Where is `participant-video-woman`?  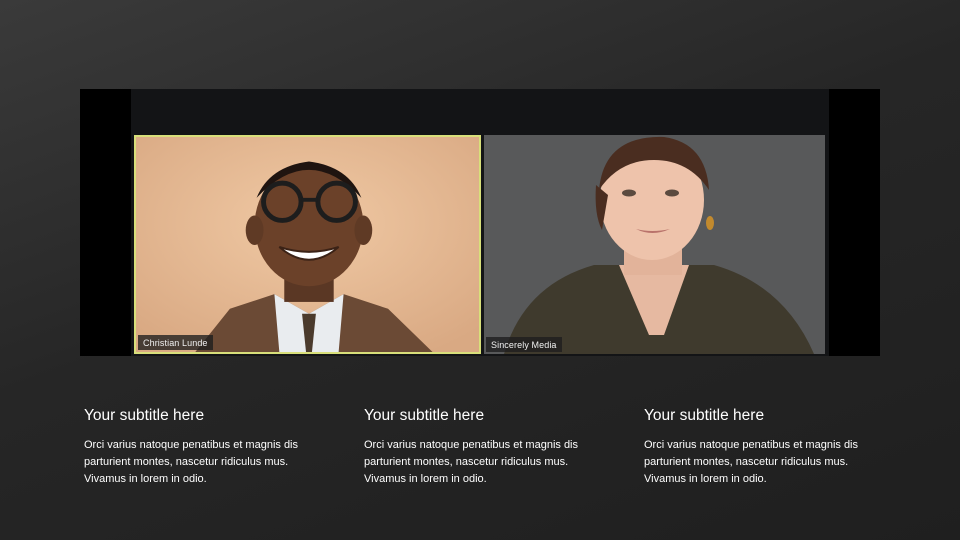
participant-video-woman is located at coordinates (654, 244).